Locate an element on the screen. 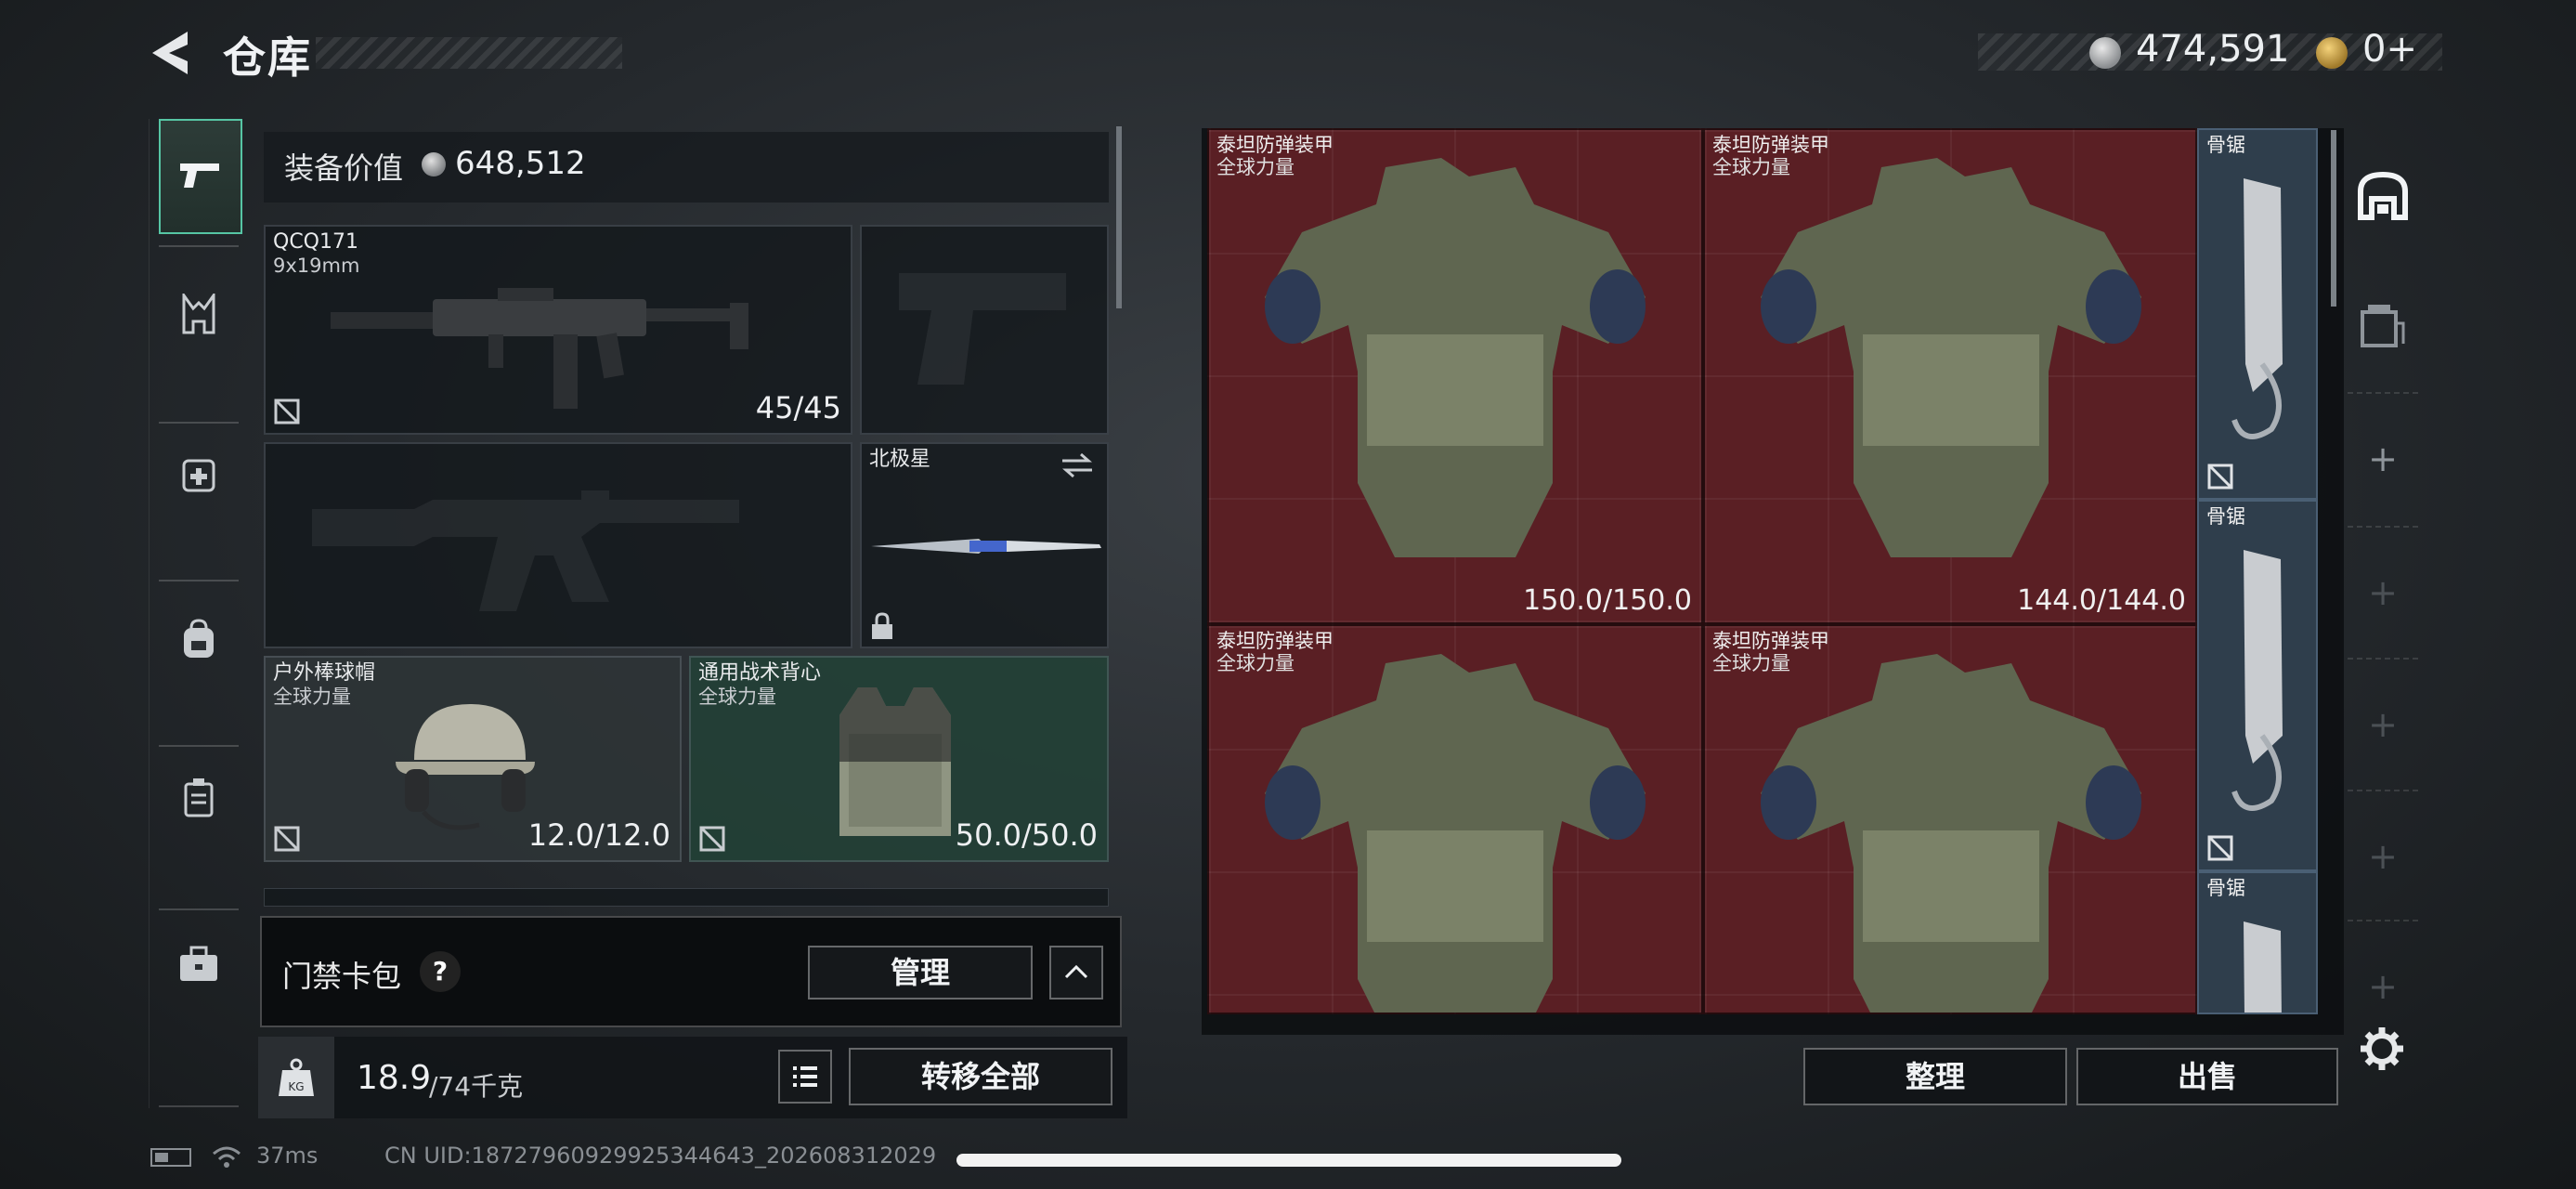  armor-name: 通用战术背心 is located at coordinates (760, 673).